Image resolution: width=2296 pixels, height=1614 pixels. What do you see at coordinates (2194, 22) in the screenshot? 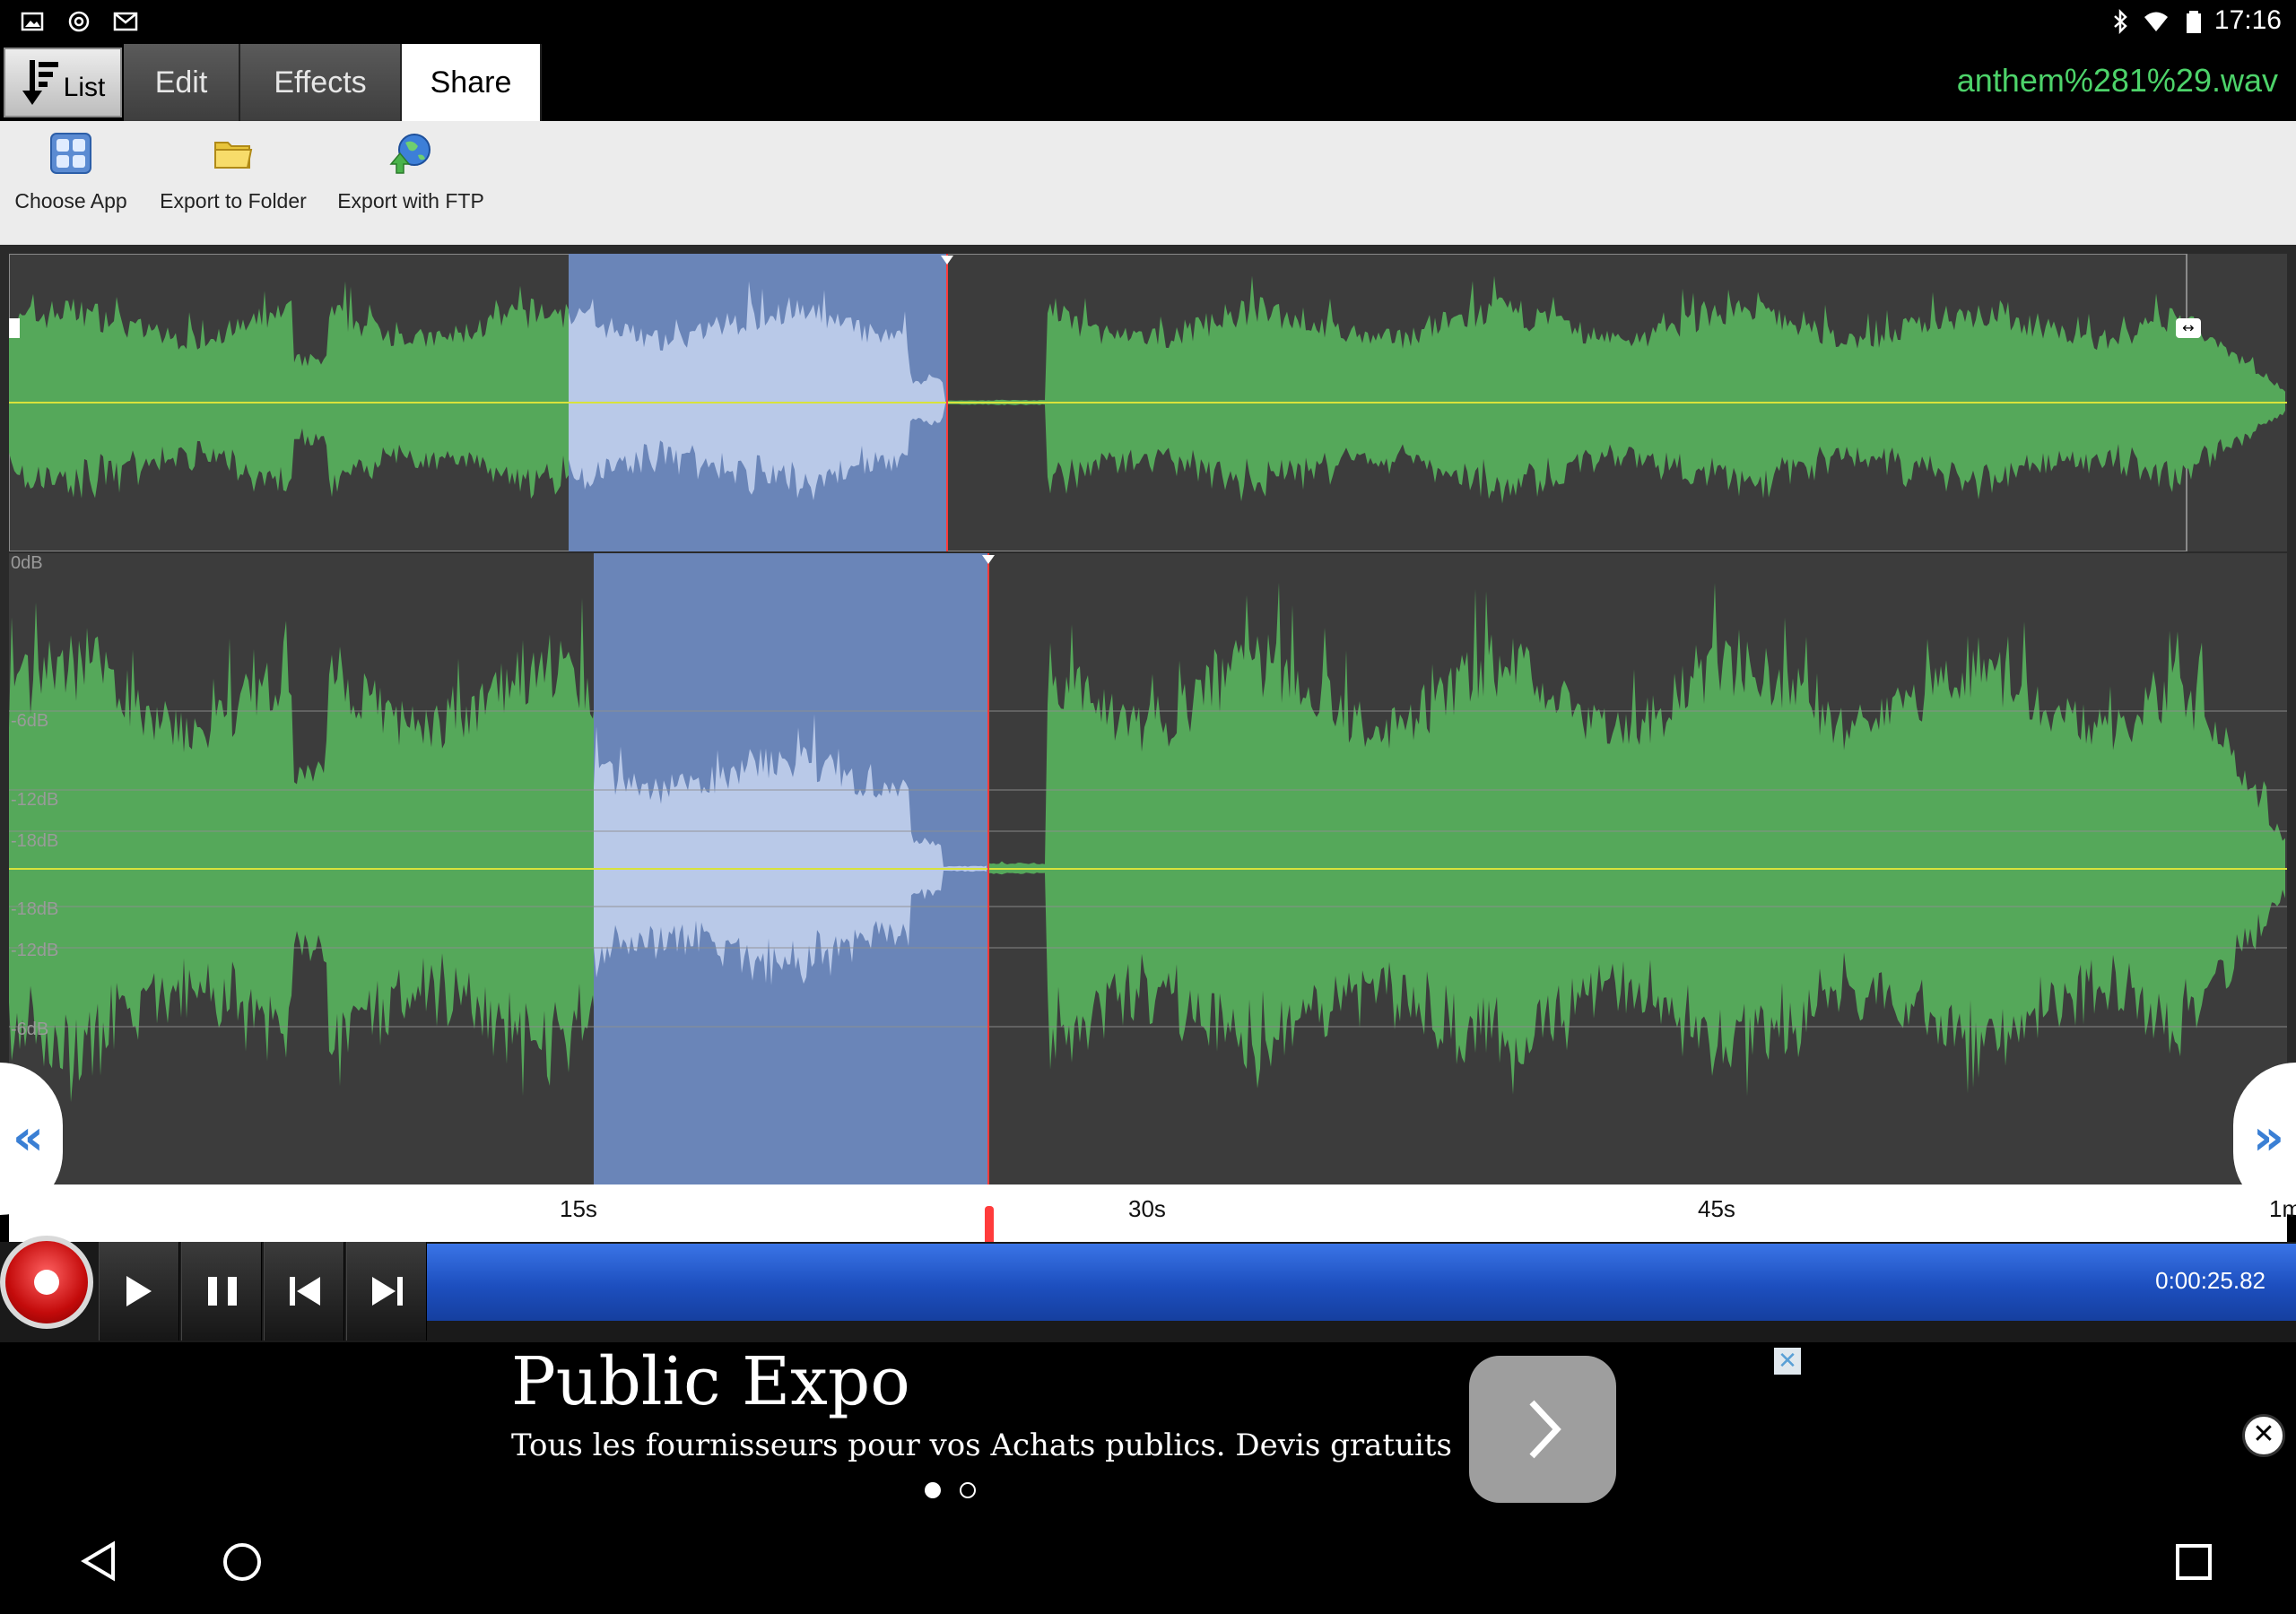
I see `battery-icon` at bounding box center [2194, 22].